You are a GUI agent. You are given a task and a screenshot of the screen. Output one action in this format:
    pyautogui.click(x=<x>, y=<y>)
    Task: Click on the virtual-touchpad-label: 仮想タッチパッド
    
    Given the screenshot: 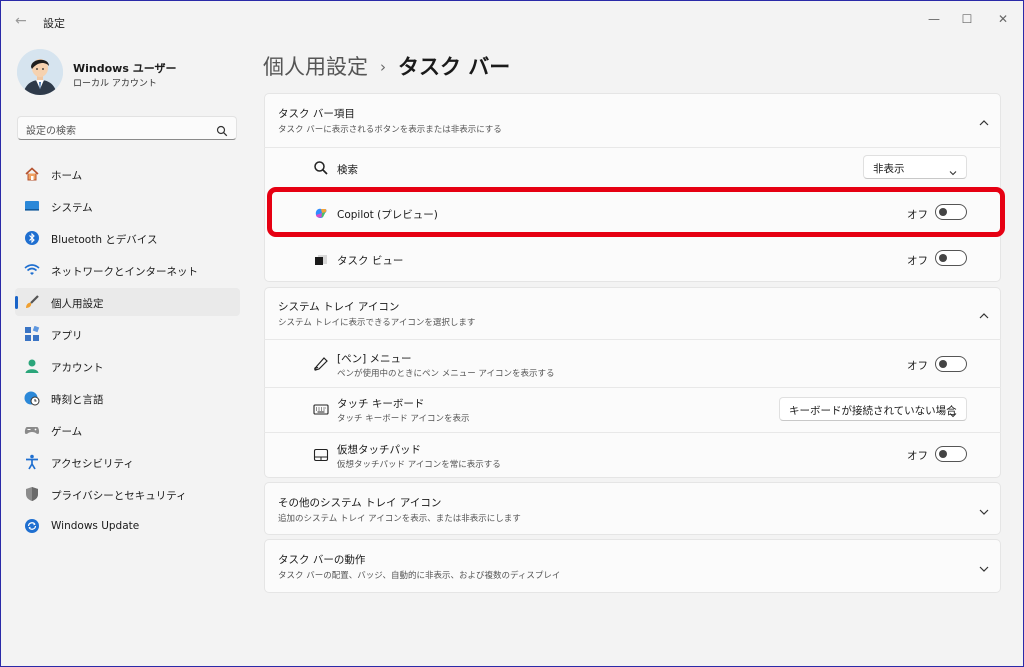 What is the action you would take?
    pyautogui.click(x=379, y=450)
    